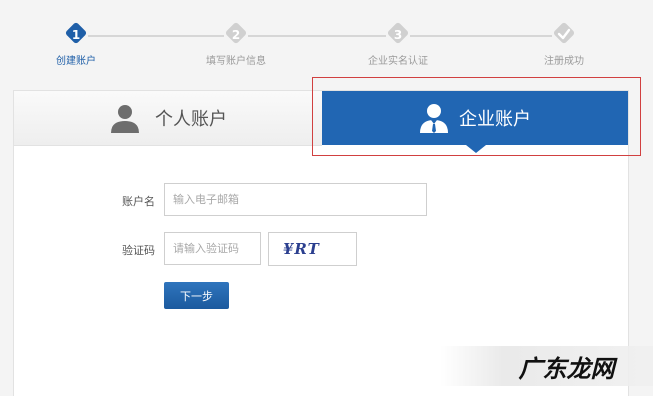 Image resolution: width=653 pixels, height=396 pixels. What do you see at coordinates (312, 249) in the screenshot?
I see `captcha-image: ¥RT` at bounding box center [312, 249].